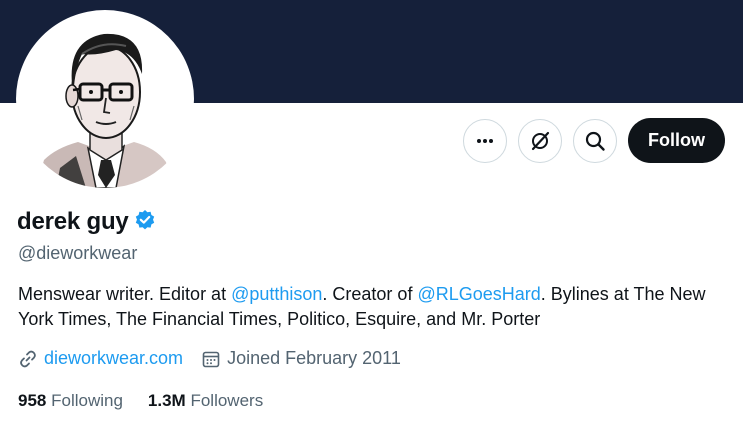  What do you see at coordinates (104, 110) in the screenshot?
I see `avatar-illustration` at bounding box center [104, 110].